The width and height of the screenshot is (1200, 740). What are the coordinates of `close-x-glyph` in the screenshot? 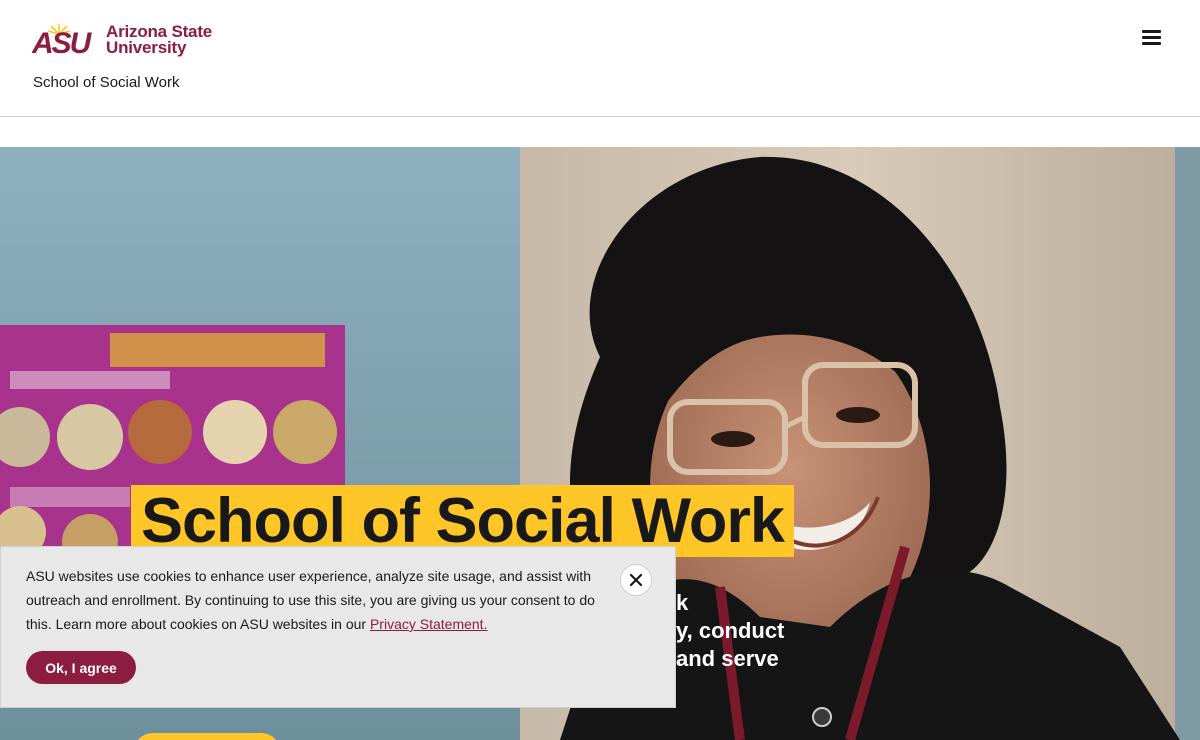 It's located at (636, 580).